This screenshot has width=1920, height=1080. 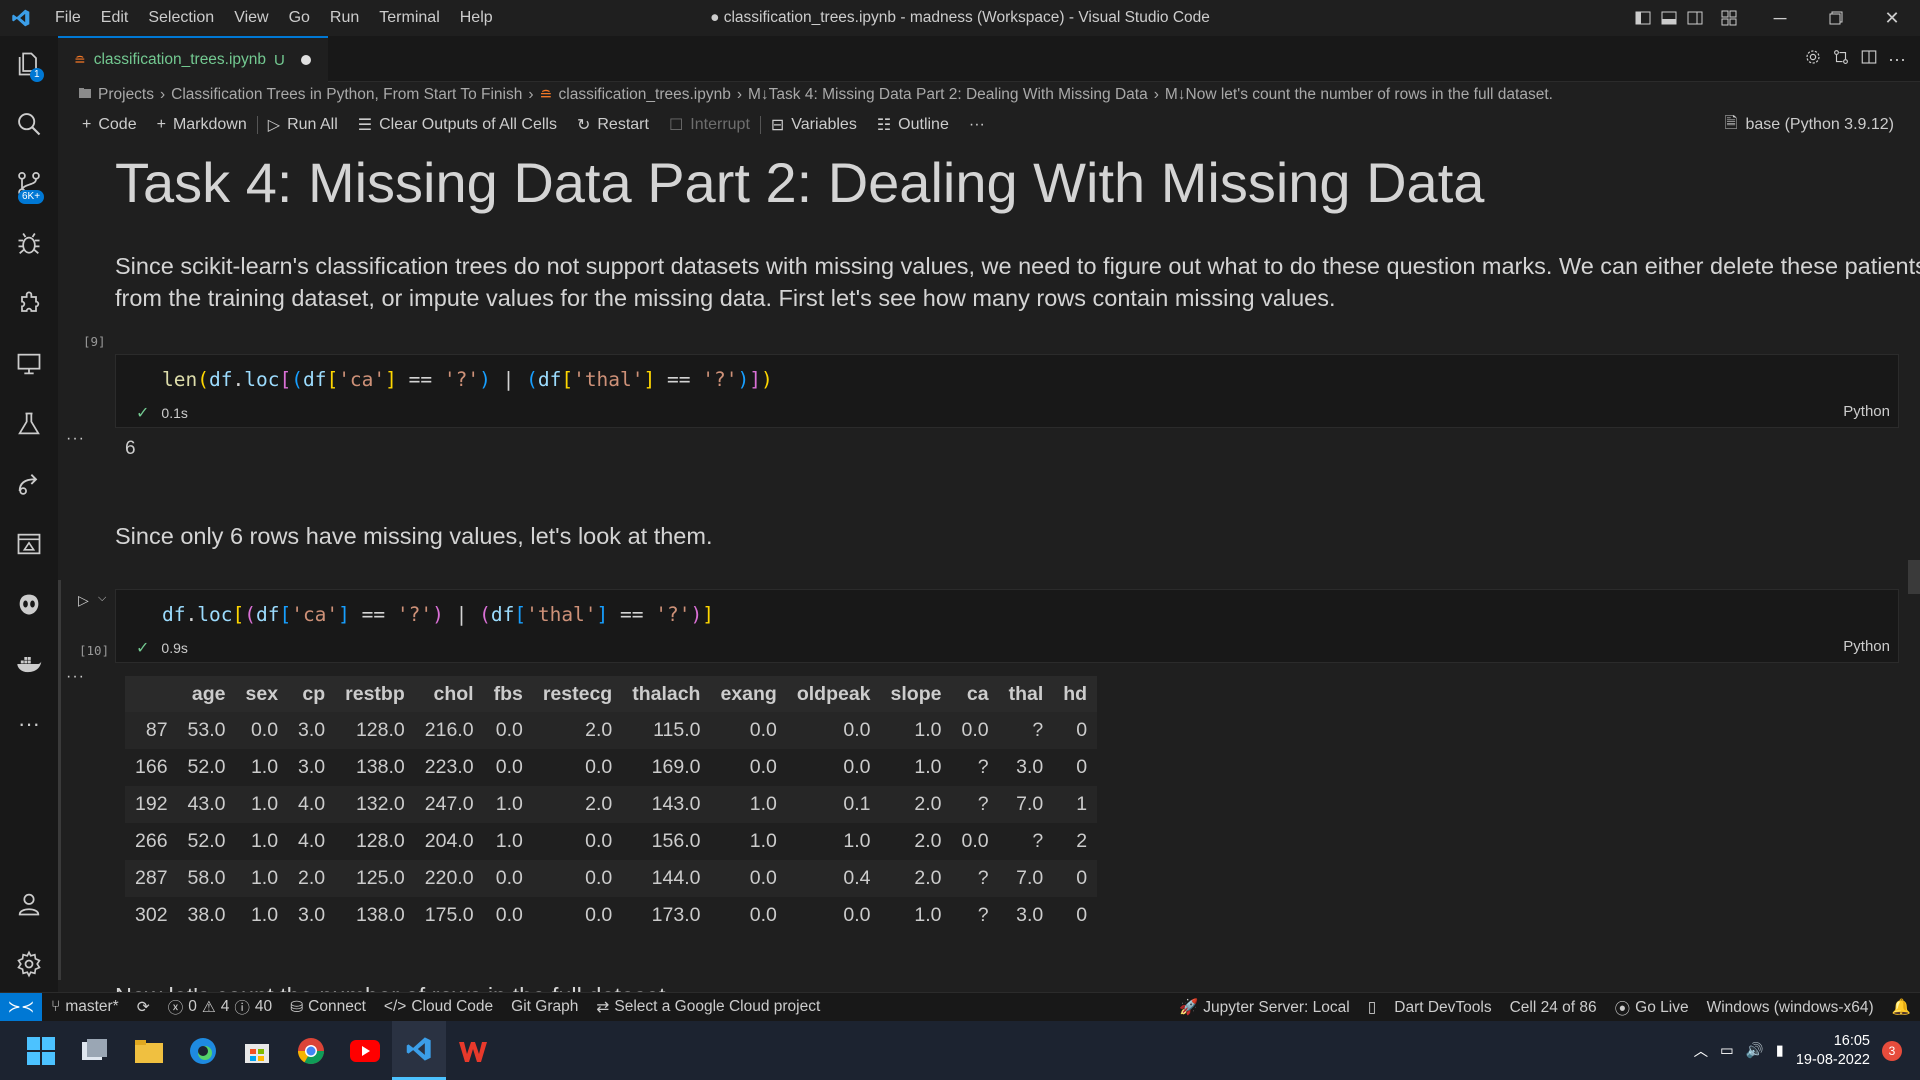 I want to click on variables-button: ⊟ Variables, so click(x=814, y=125).